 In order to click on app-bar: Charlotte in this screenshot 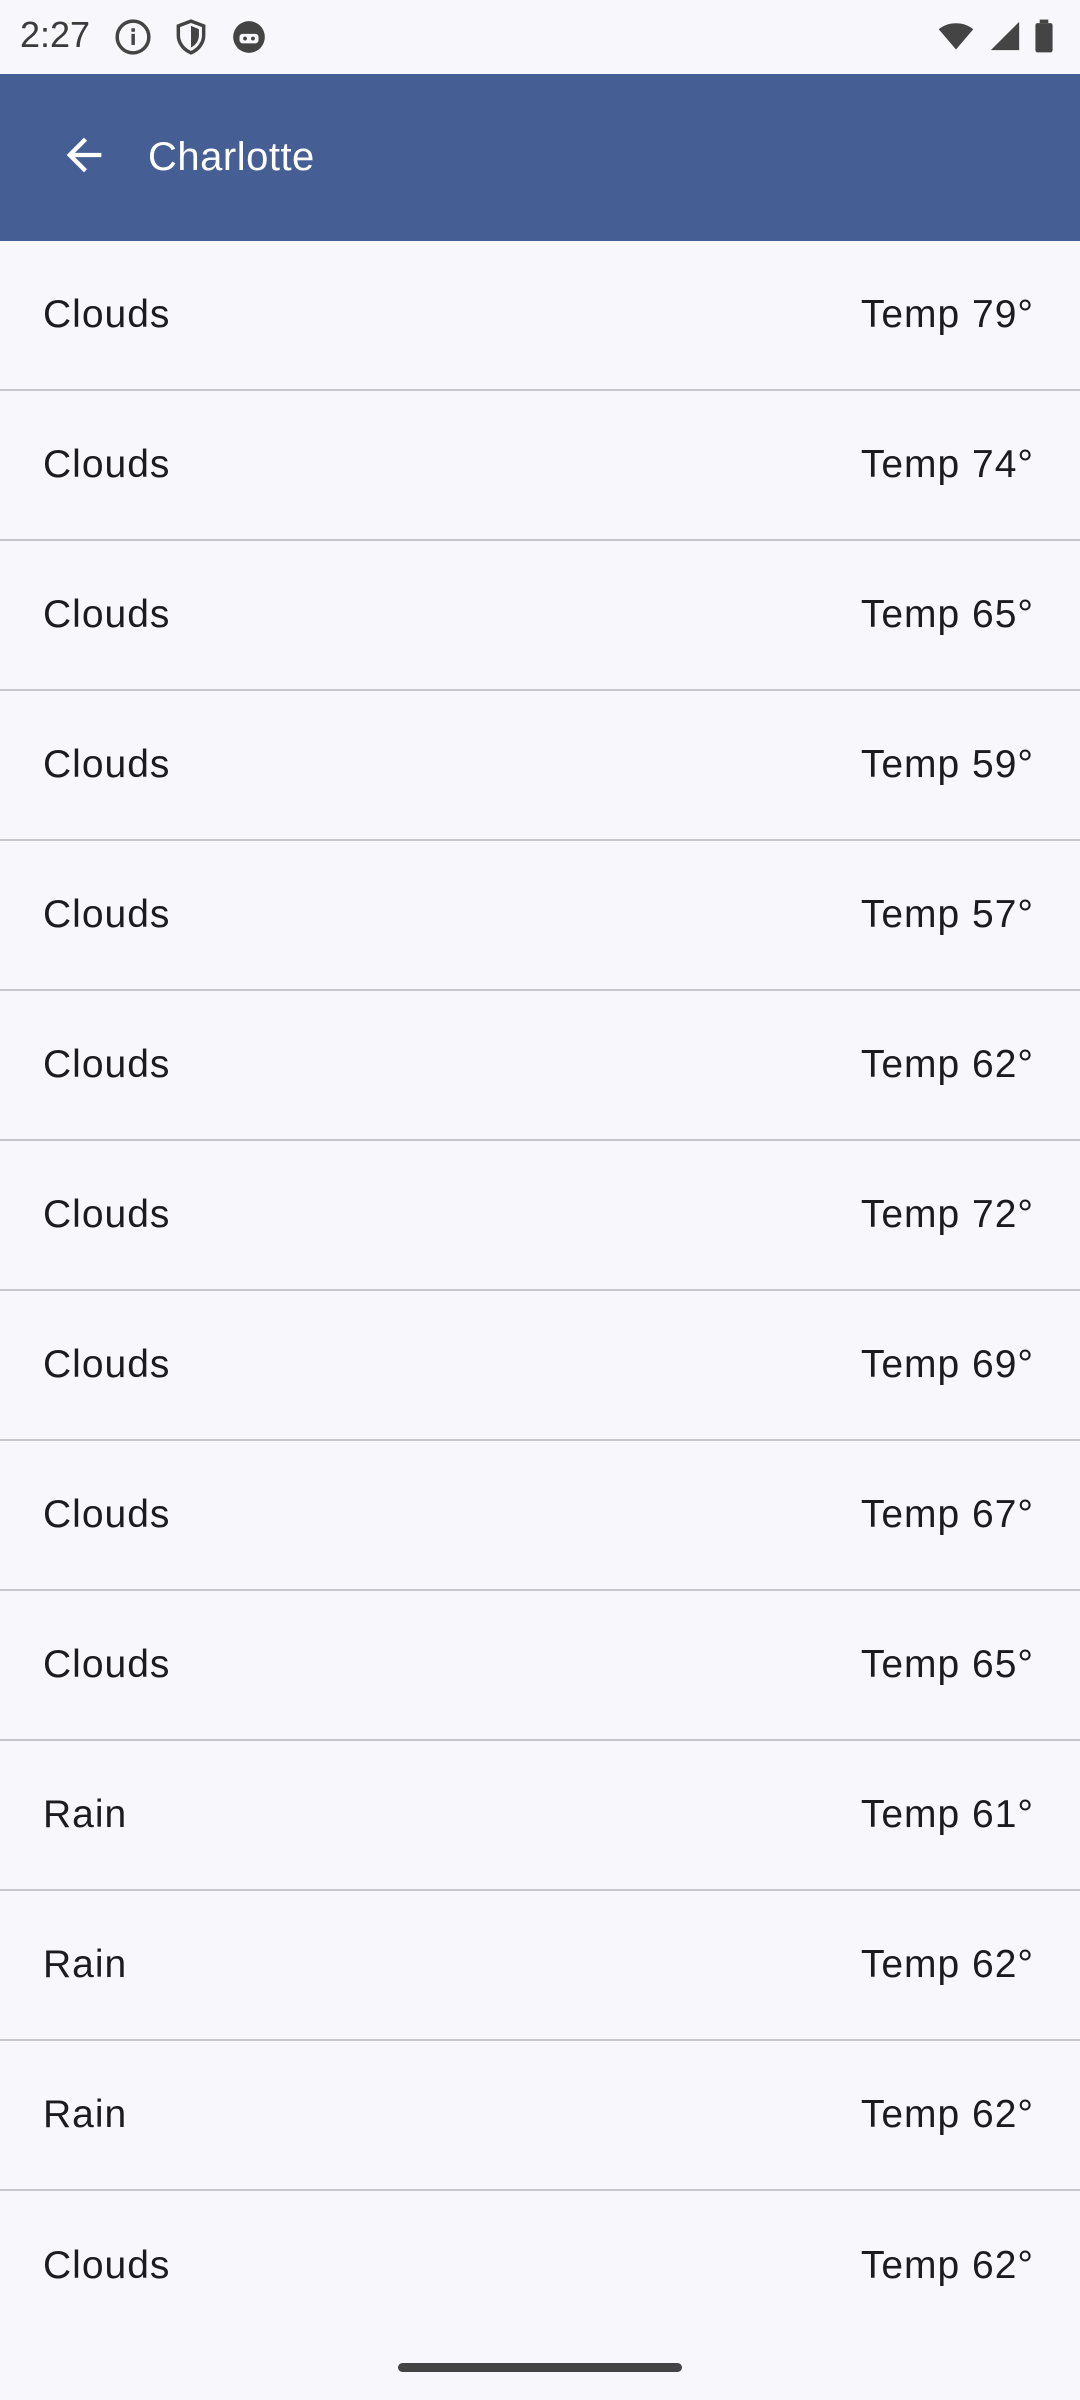, I will do `click(540, 157)`.